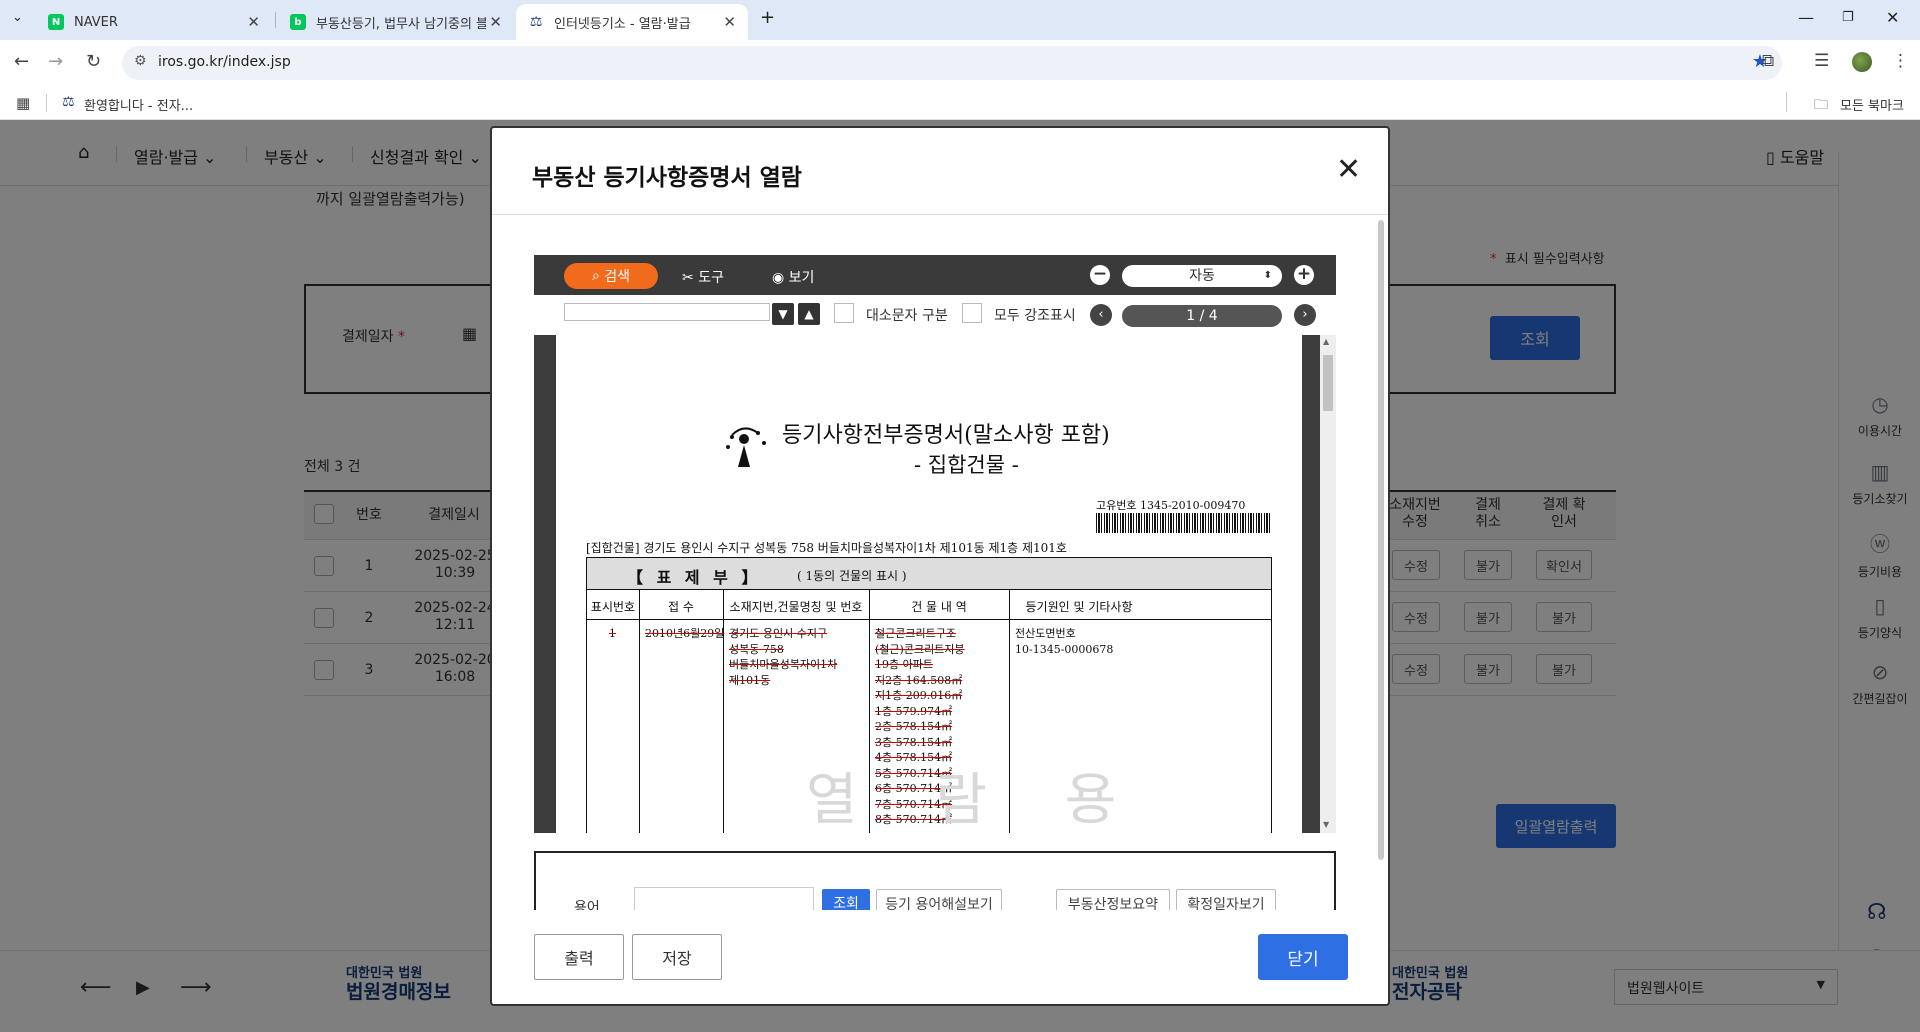 The height and width of the screenshot is (1032, 1920). I want to click on section-subtitle: ( 1동의 건물의 표시 ), so click(852, 576).